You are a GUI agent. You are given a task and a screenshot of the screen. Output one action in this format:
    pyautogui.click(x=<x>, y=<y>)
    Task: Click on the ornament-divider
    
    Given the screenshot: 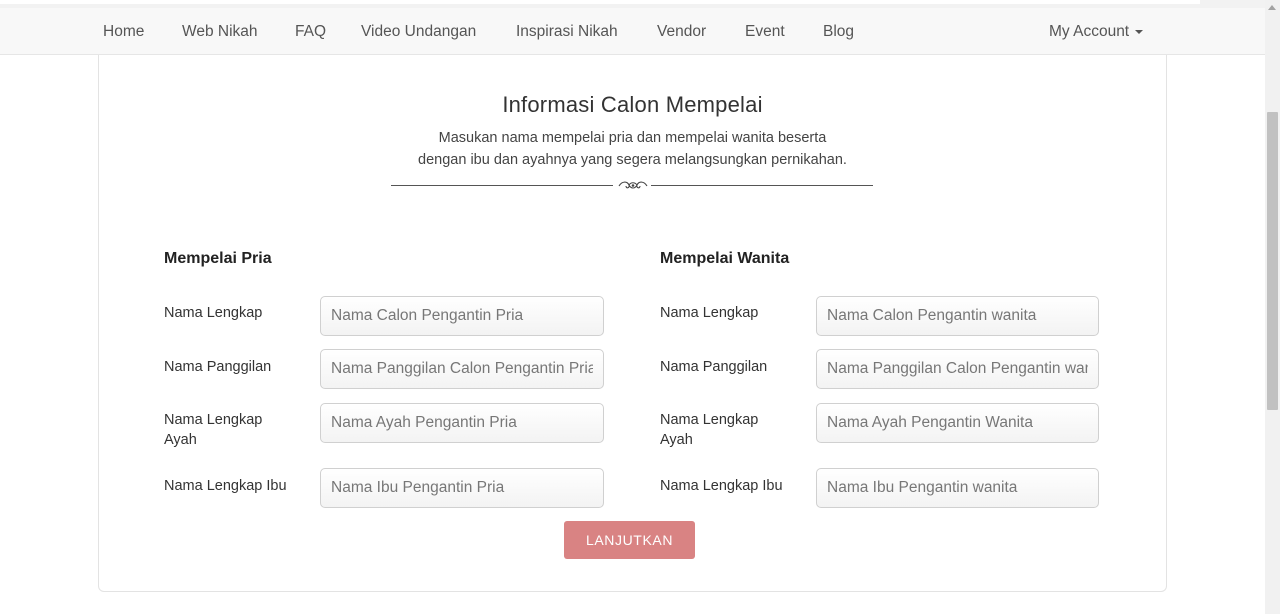 What is the action you would take?
    pyautogui.click(x=632, y=185)
    